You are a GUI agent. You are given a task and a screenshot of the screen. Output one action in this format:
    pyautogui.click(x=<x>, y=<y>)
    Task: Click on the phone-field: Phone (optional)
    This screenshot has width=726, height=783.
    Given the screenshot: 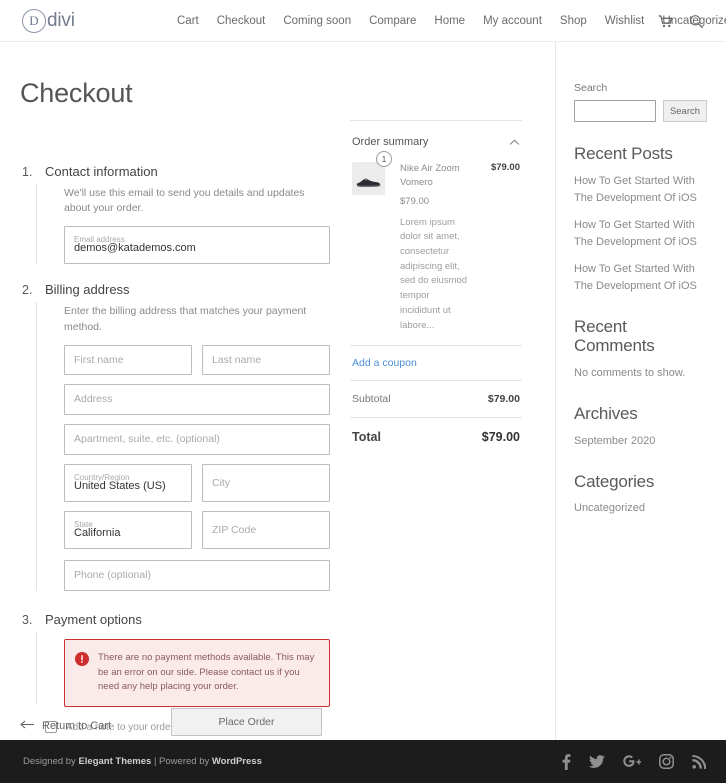 What is the action you would take?
    pyautogui.click(x=197, y=575)
    